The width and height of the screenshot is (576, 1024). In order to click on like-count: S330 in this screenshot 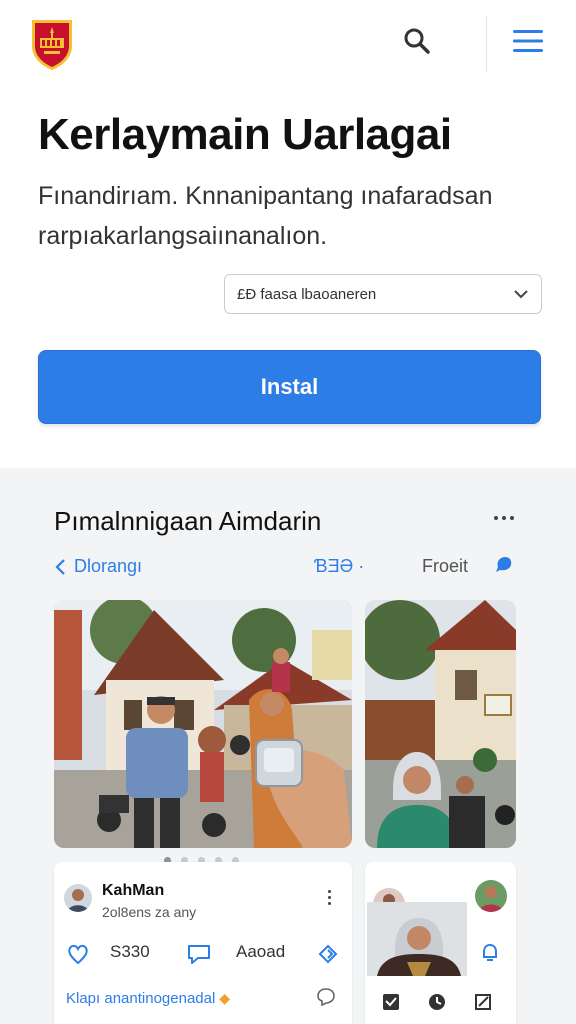, I will do `click(130, 951)`.